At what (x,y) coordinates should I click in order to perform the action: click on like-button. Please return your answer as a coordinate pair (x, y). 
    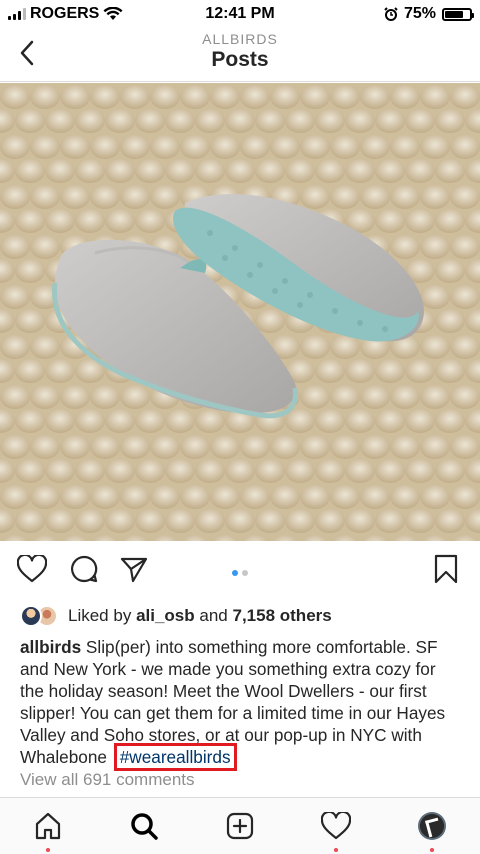
    Looking at the image, I should click on (32, 569).